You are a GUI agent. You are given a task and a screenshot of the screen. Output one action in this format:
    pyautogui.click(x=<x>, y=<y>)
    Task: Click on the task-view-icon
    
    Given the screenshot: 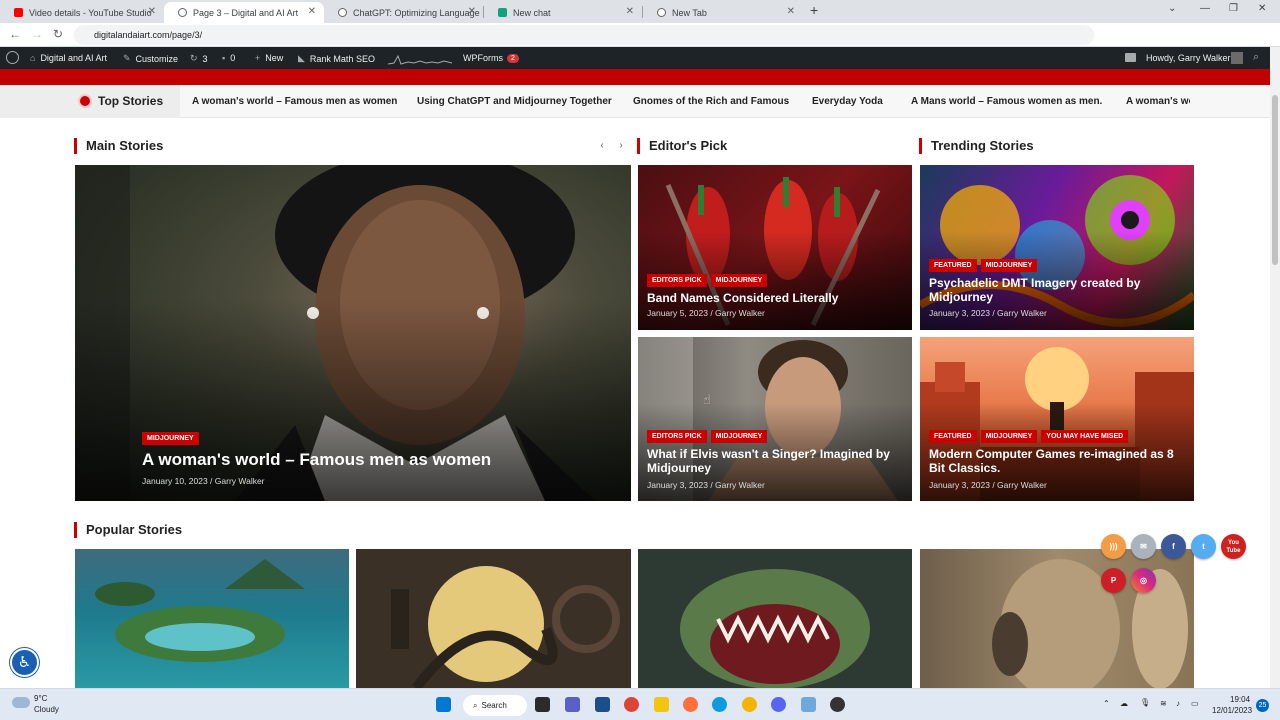 What is the action you would take?
    pyautogui.click(x=542, y=704)
    